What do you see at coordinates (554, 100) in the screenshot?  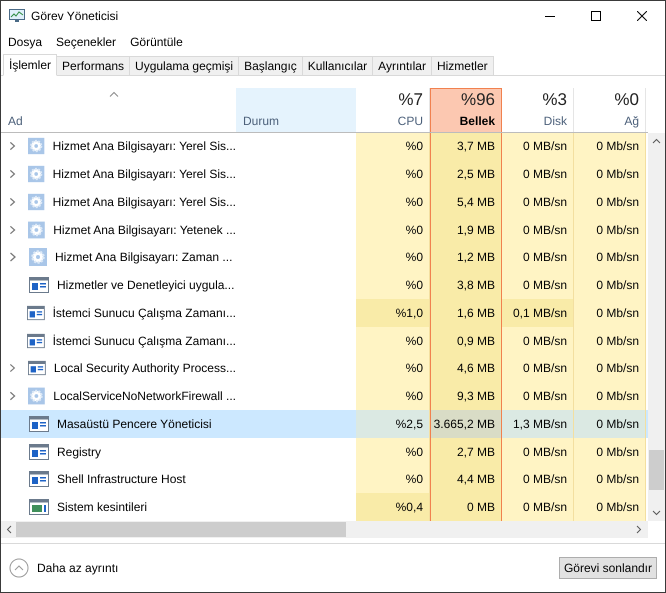 I see `column-total: %3` at bounding box center [554, 100].